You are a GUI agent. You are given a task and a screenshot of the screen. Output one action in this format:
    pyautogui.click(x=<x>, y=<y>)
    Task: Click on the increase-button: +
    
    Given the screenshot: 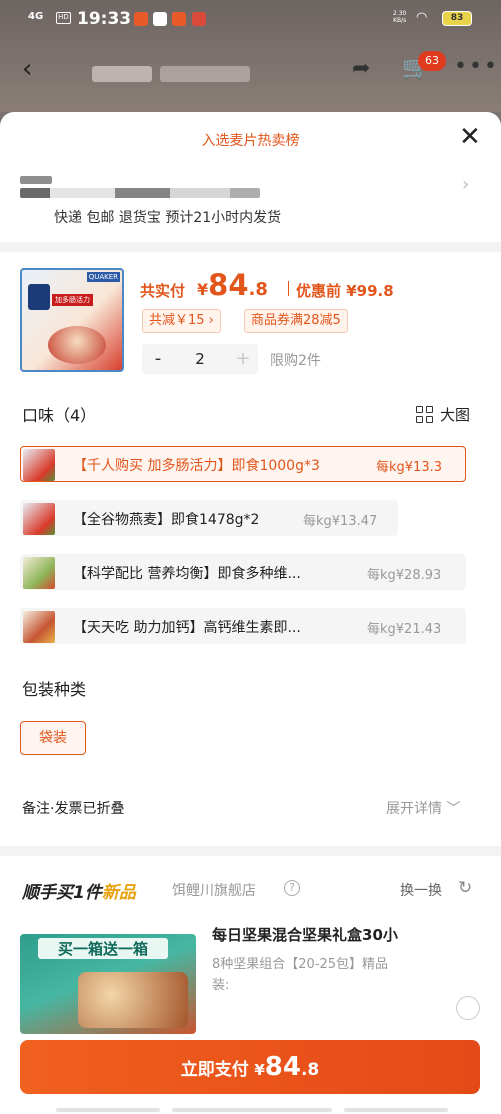 What is the action you would take?
    pyautogui.click(x=243, y=359)
    